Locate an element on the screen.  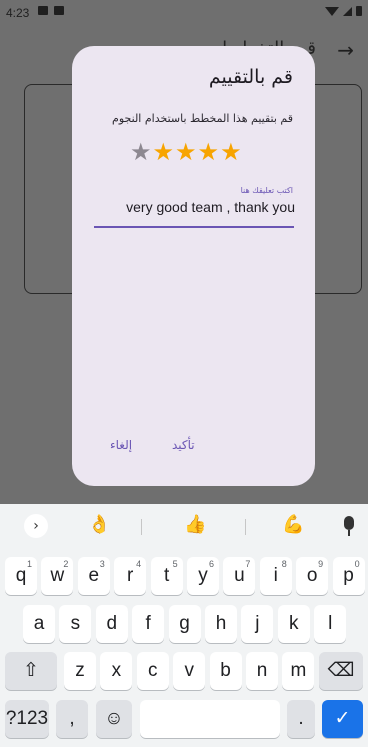
enter-key: ✓ is located at coordinates (342, 719).